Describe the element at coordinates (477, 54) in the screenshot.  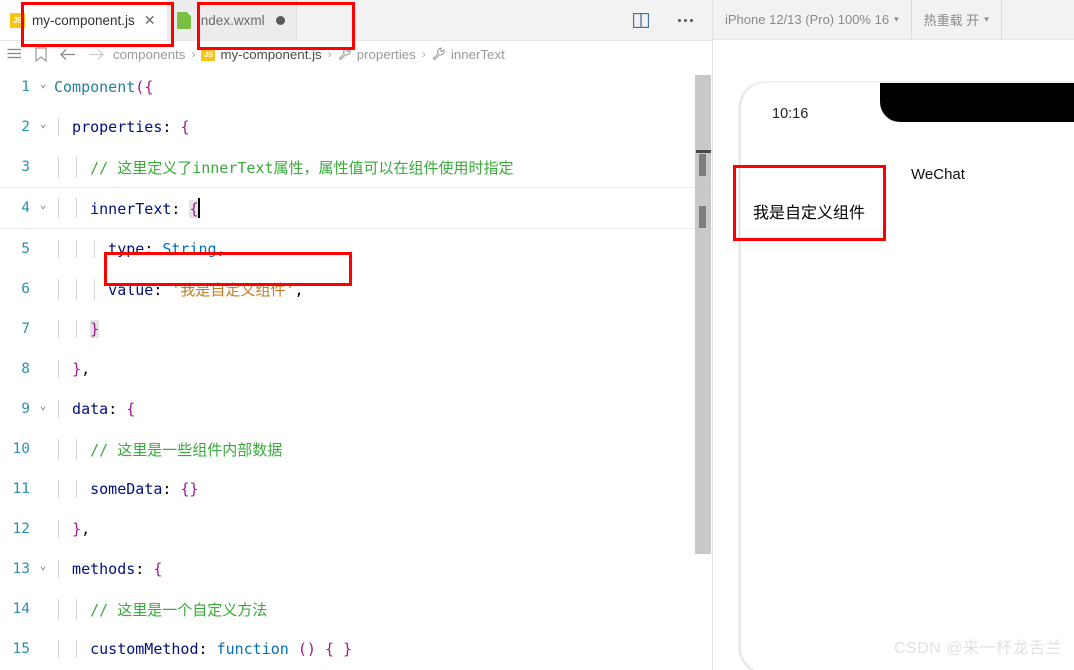
I see `breadcrumb-label: innerText` at that location.